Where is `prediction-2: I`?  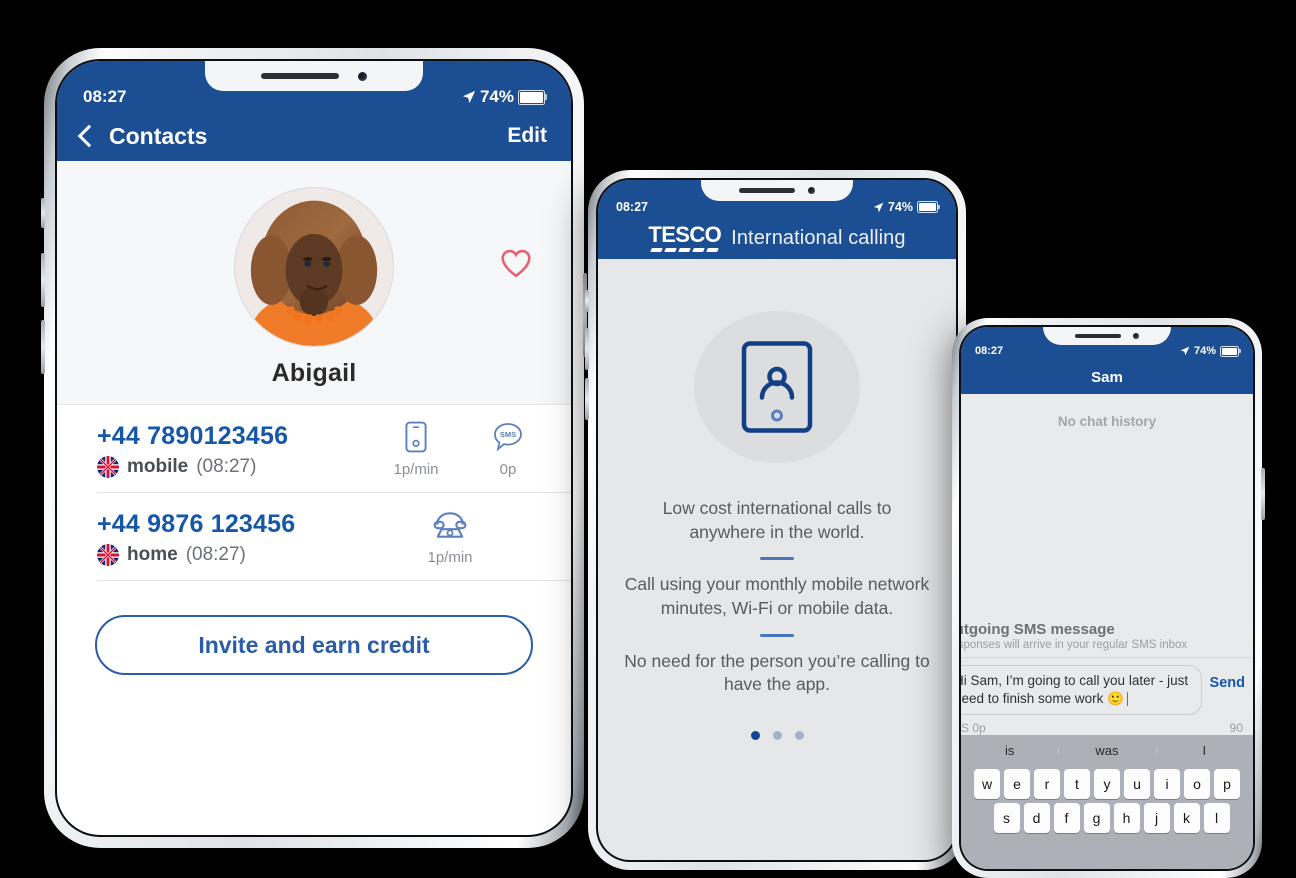 prediction-2: I is located at coordinates (1204, 750).